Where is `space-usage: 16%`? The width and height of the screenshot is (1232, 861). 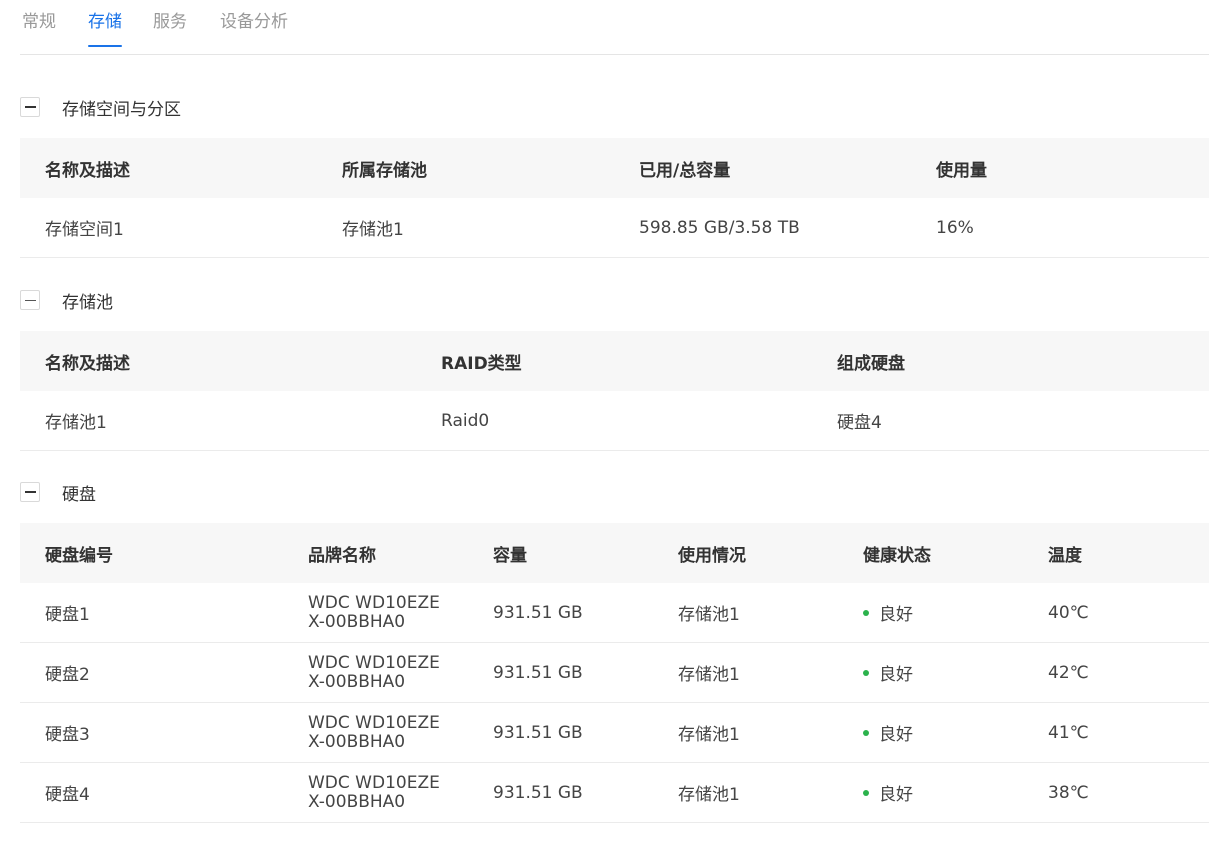 space-usage: 16% is located at coordinates (1060, 228).